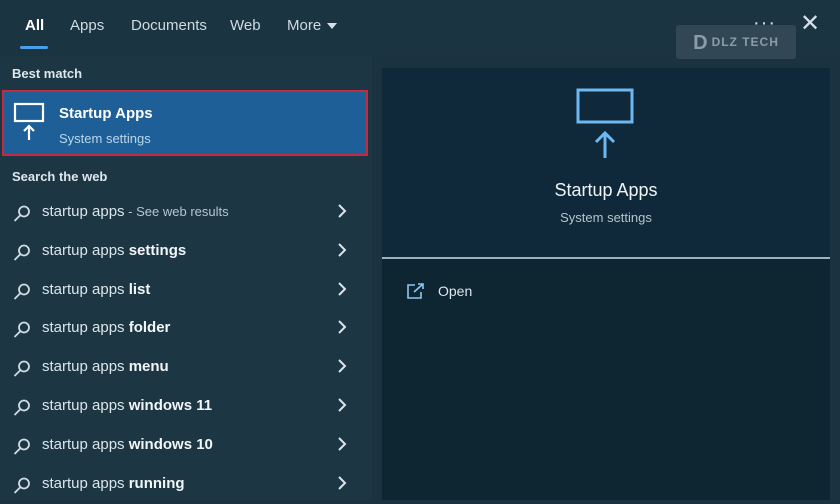  Describe the element at coordinates (186, 368) in the screenshot. I see `web-suggestion-item: startup apps menu` at that location.